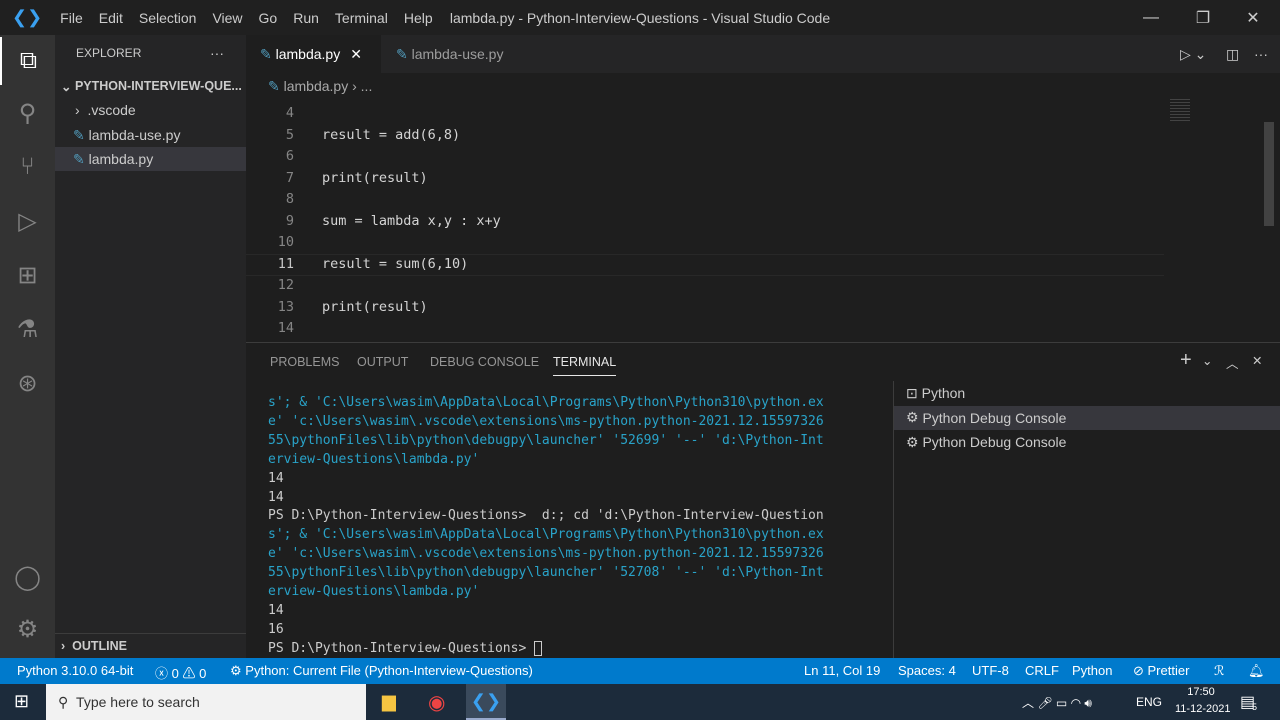 The image size is (1280, 720). I want to click on tree-item-lambda-use: ✎ lambda-use.py, so click(150, 135).